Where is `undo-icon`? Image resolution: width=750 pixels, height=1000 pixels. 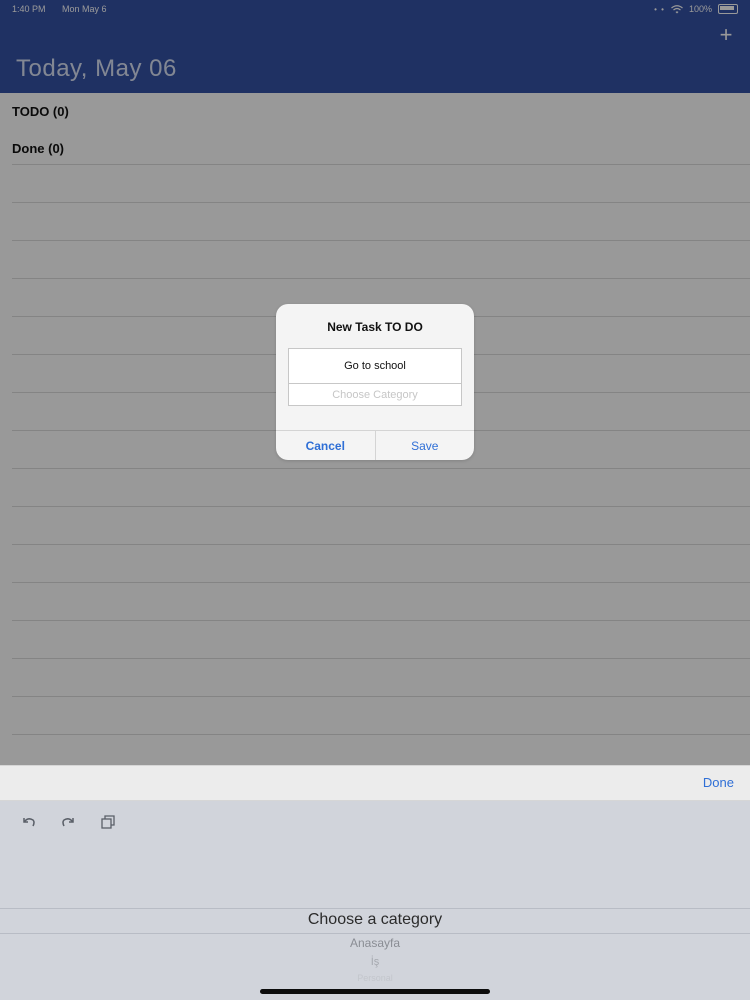 undo-icon is located at coordinates (29, 822).